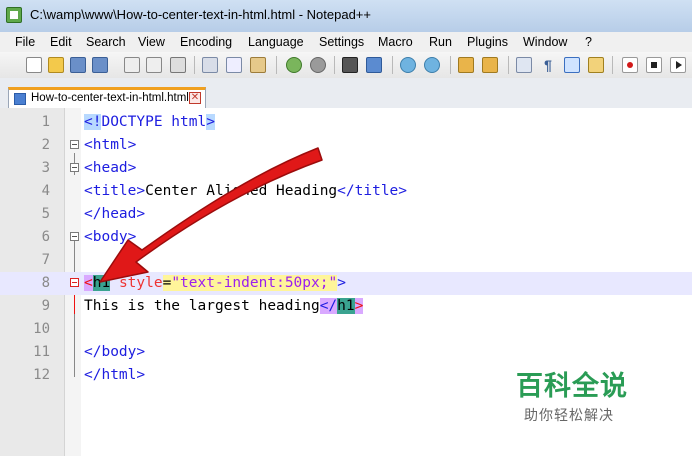  I want to click on line-number: 6, so click(45, 237).